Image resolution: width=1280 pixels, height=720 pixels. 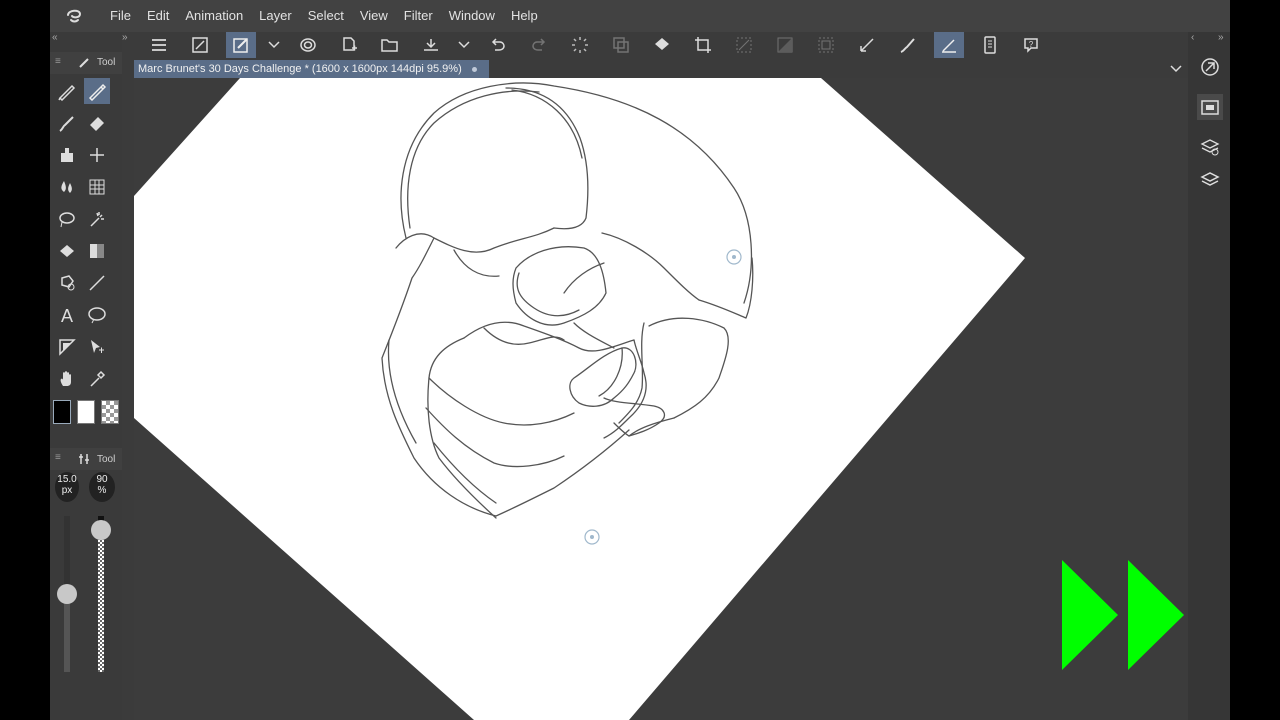 I want to click on navigator-icon, so click(x=1210, y=67).